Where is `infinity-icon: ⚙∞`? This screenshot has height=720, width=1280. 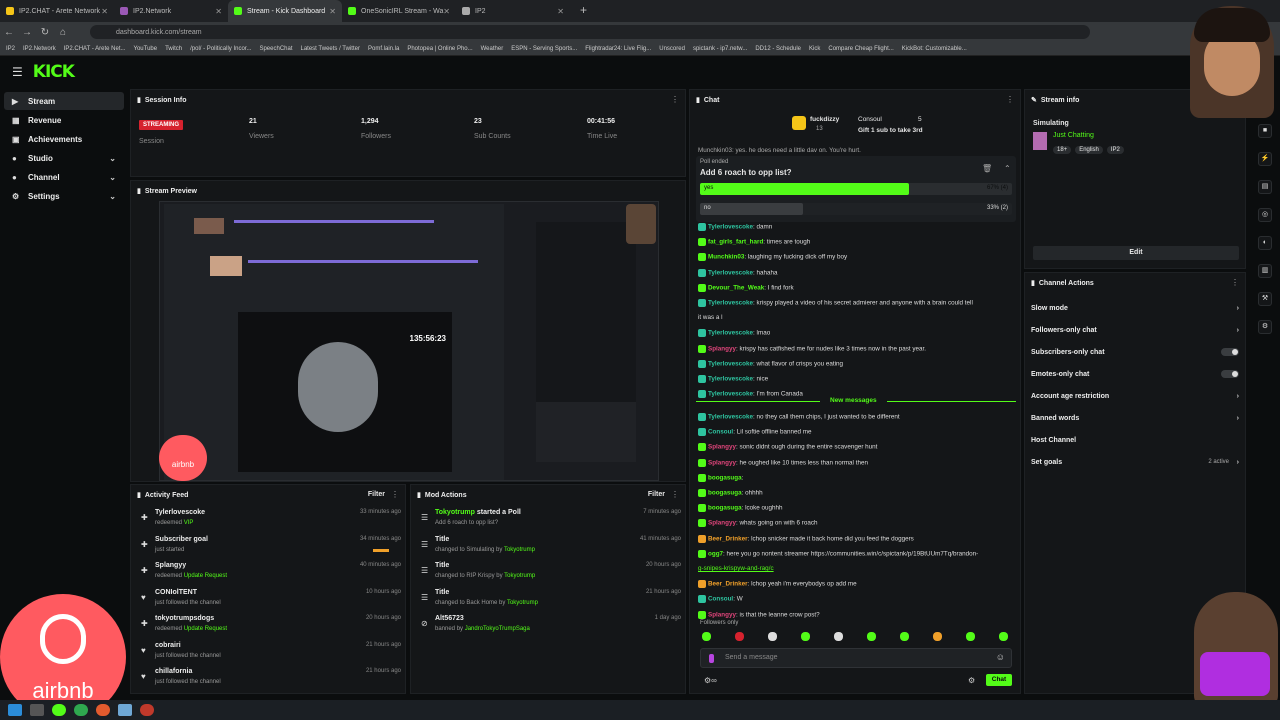 infinity-icon: ⚙∞ is located at coordinates (710, 680).